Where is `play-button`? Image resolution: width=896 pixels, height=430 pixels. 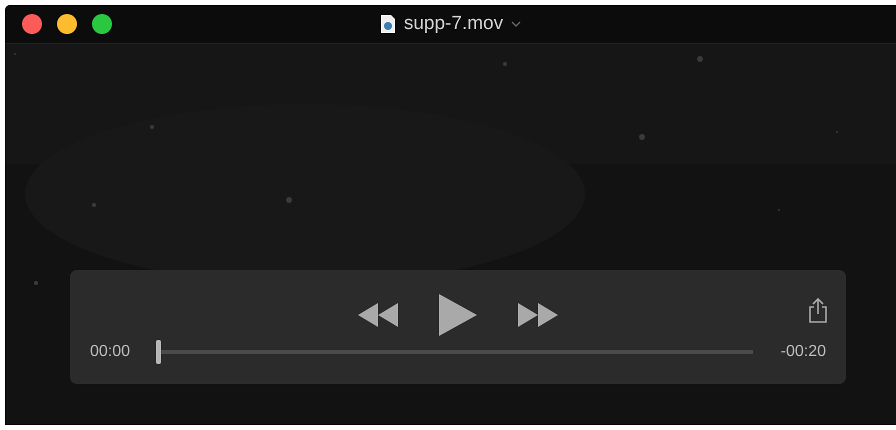 play-button is located at coordinates (458, 315).